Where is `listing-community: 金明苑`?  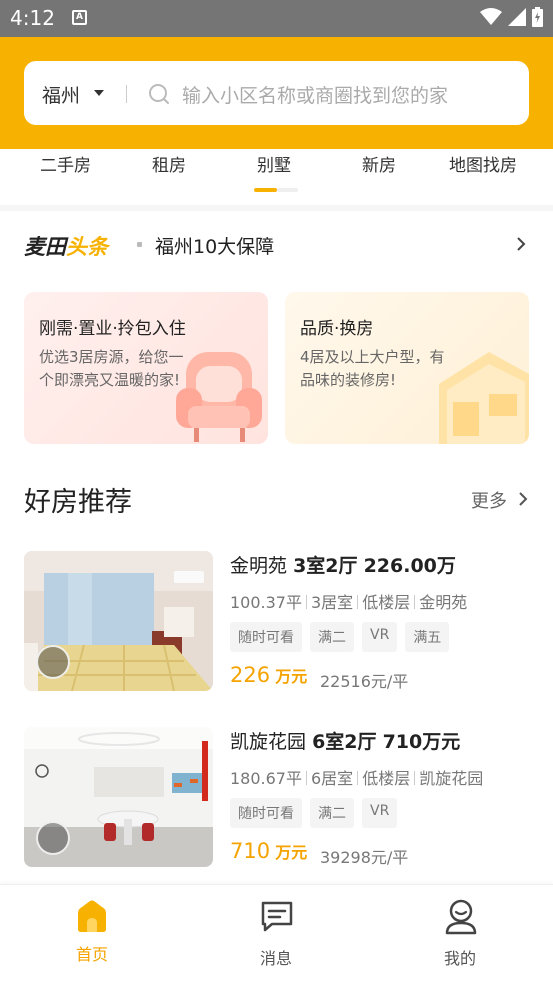 listing-community: 金明苑 is located at coordinates (443, 602).